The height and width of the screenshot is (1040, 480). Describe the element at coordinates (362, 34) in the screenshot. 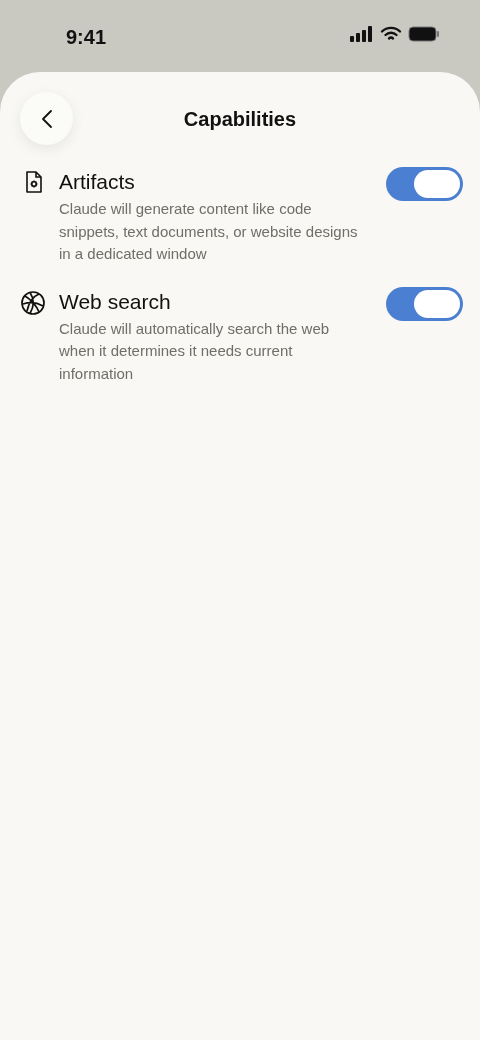

I see `signal-icon` at that location.